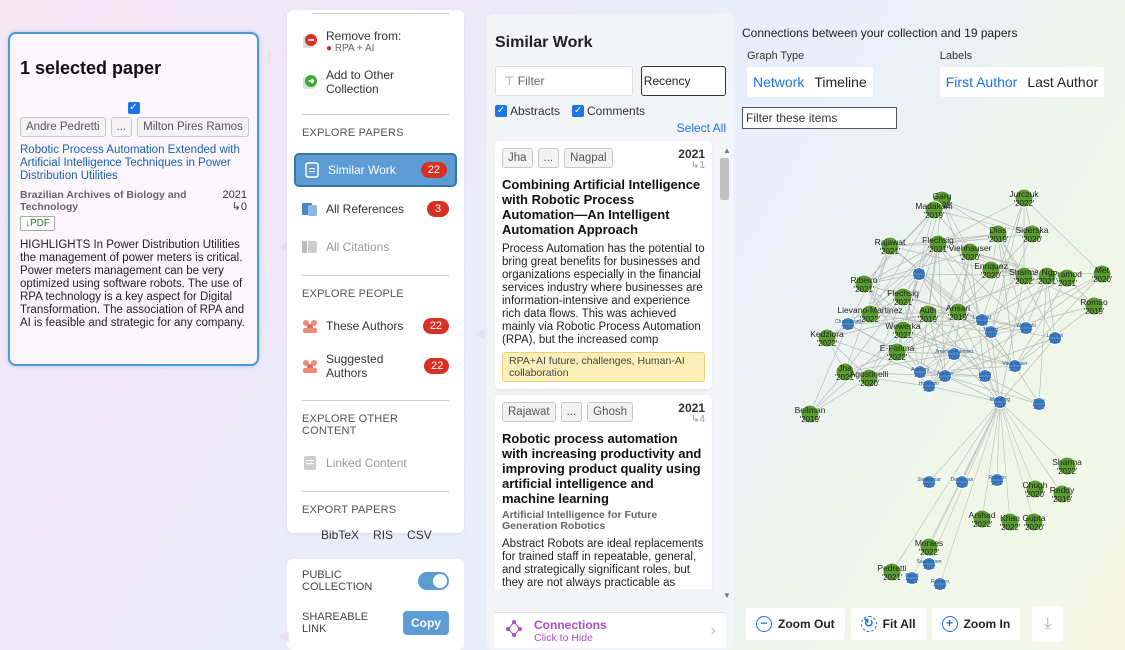 The width and height of the screenshot is (1125, 650). Describe the element at coordinates (1062, 82) in the screenshot. I see `labels-last-author: Last Author` at that location.